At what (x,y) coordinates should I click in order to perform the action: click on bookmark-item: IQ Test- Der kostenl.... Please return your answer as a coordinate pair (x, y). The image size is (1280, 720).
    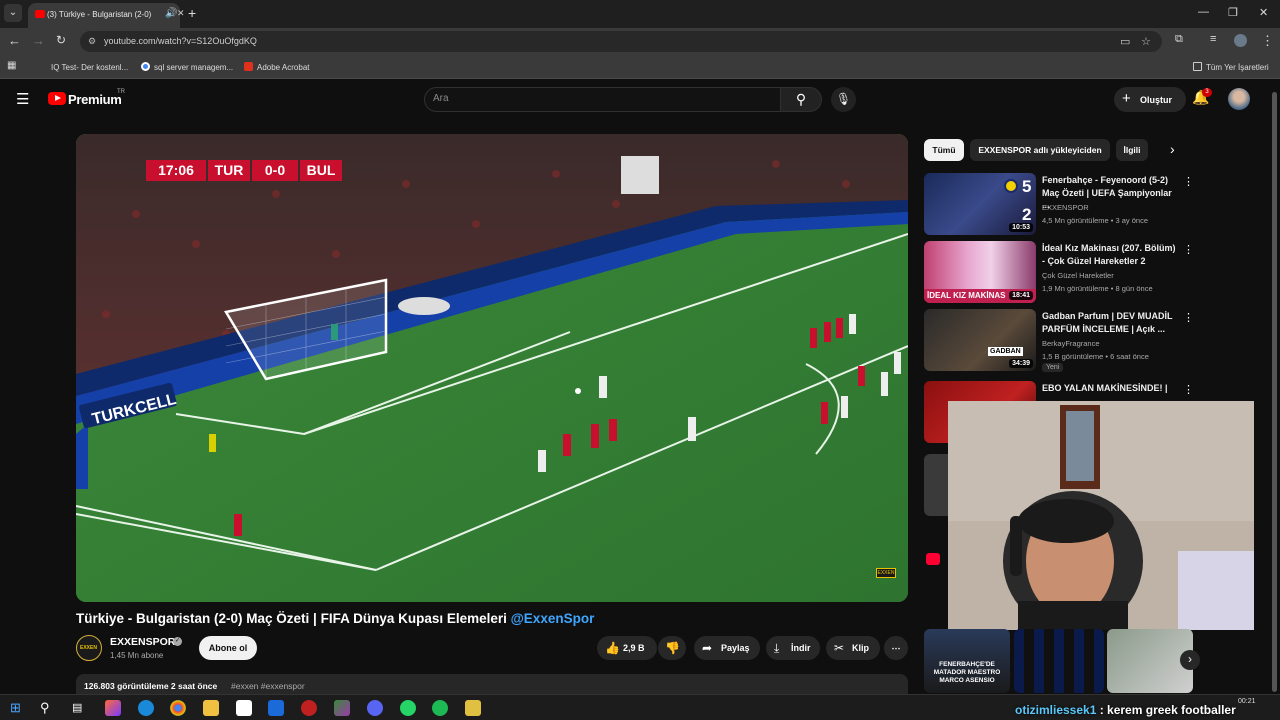
    Looking at the image, I should click on (83, 67).